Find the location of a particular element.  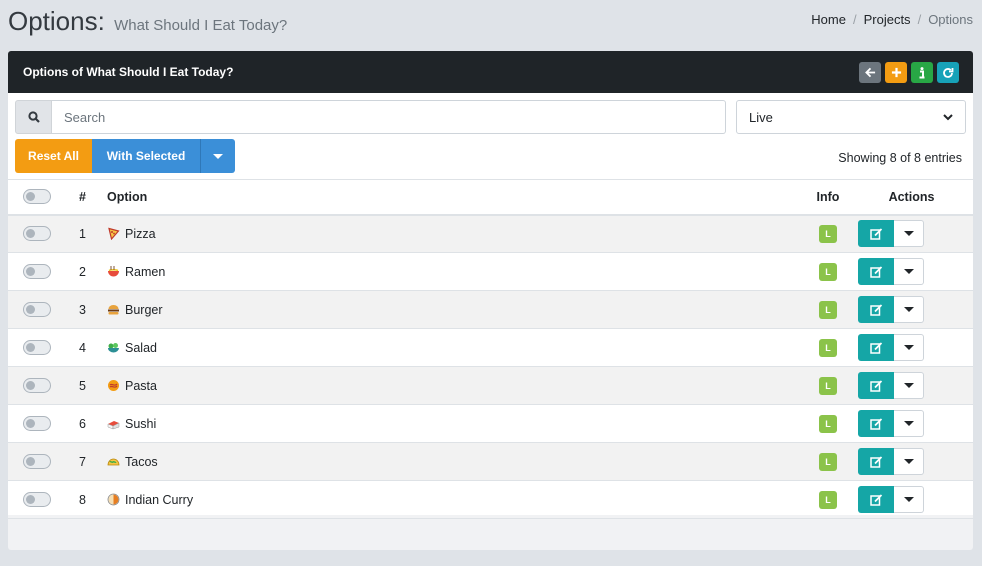

refresh-button is located at coordinates (948, 72).